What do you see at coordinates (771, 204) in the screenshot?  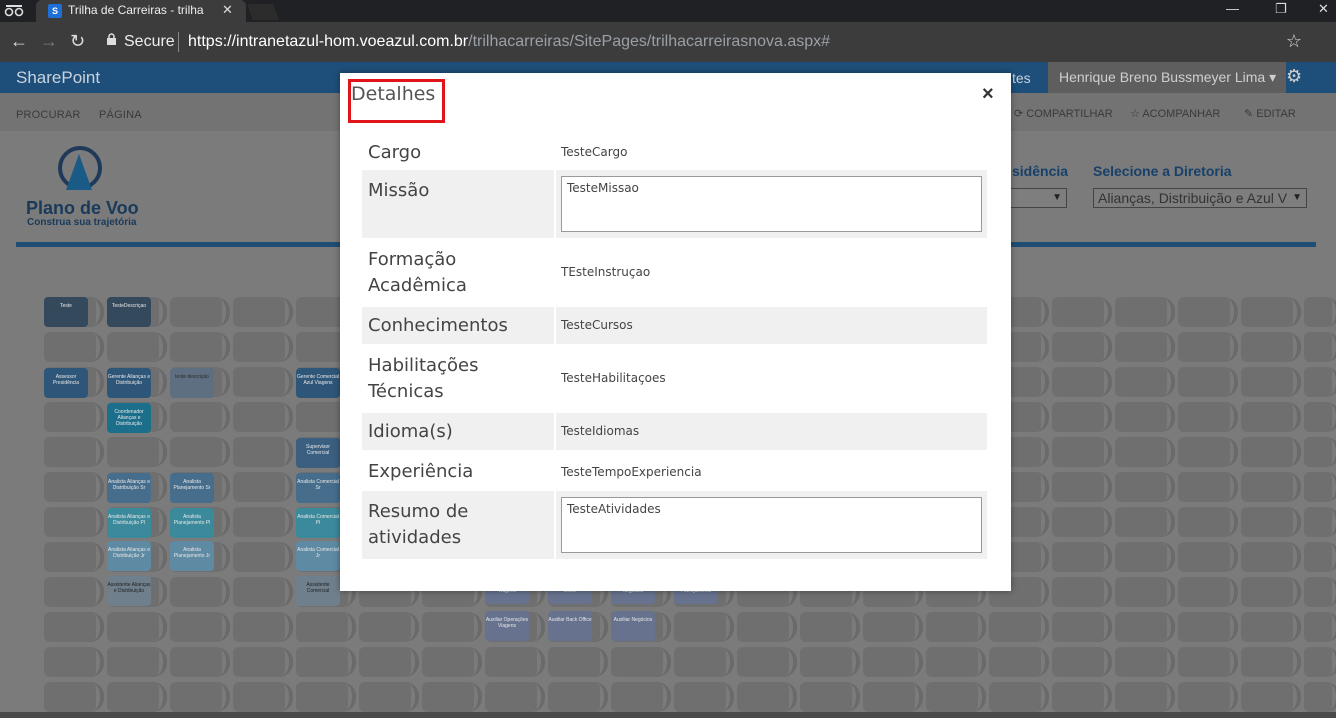 I see `missao-textarea: TesteMissao` at bounding box center [771, 204].